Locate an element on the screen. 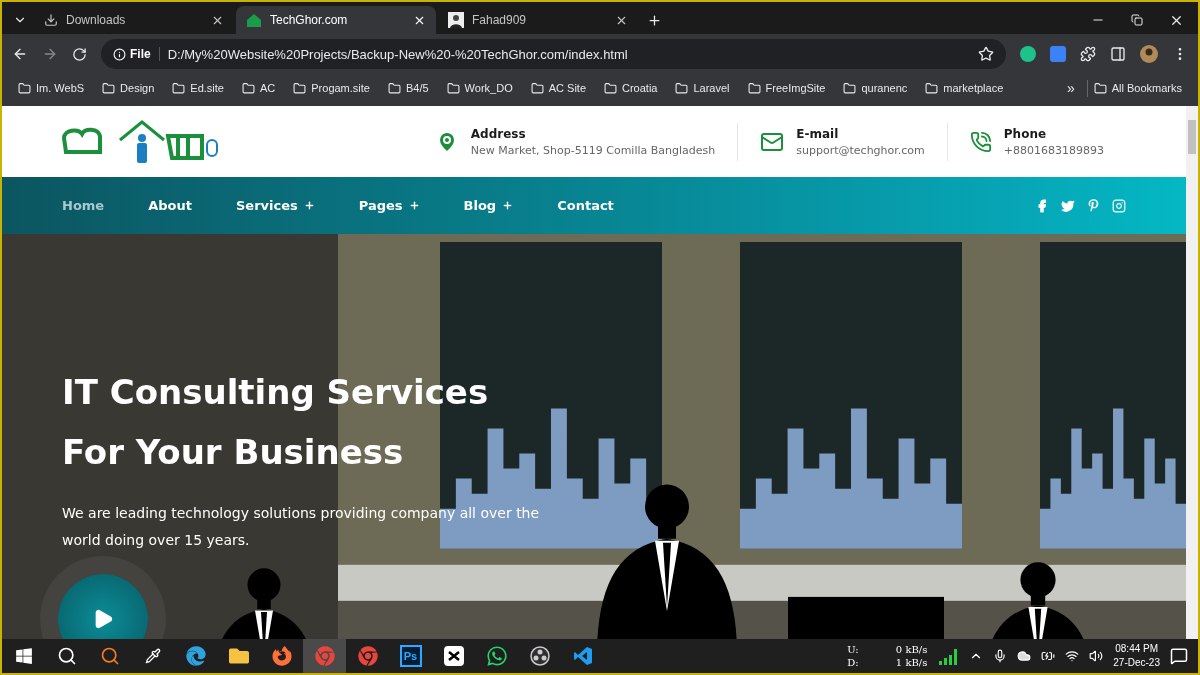 This screenshot has width=1200, height=675. nav-link: Pages is located at coordinates (389, 205).